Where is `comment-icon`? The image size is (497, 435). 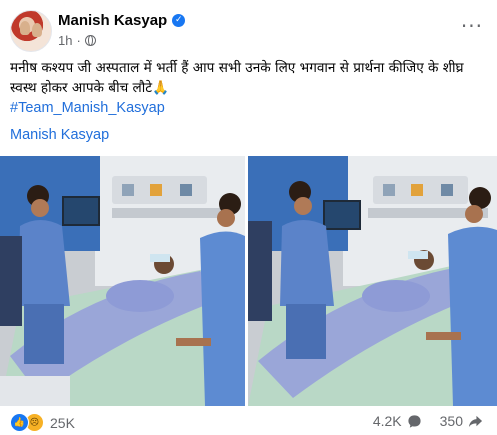
comment-icon is located at coordinates (414, 421).